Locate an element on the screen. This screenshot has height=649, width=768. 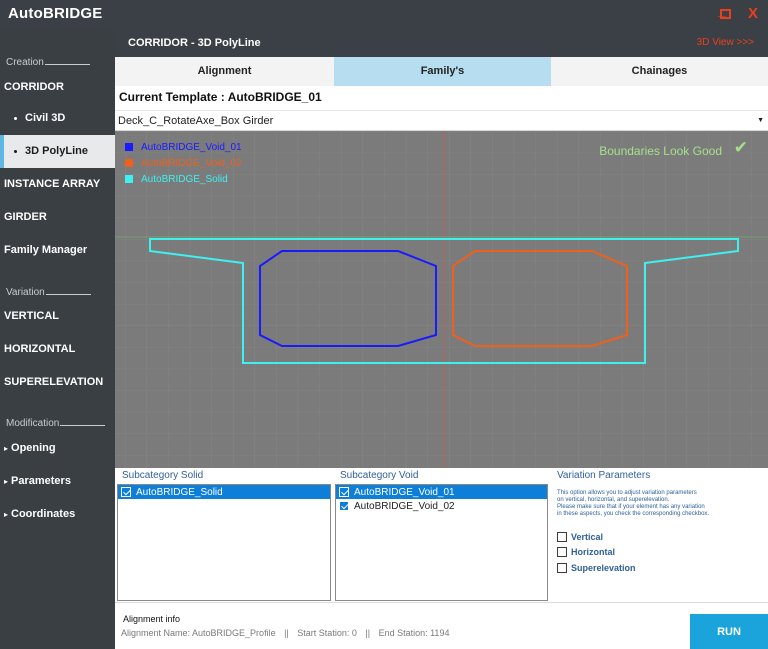
legend-item: AutoBRIDGE_Void_01 is located at coordinates (183, 147).